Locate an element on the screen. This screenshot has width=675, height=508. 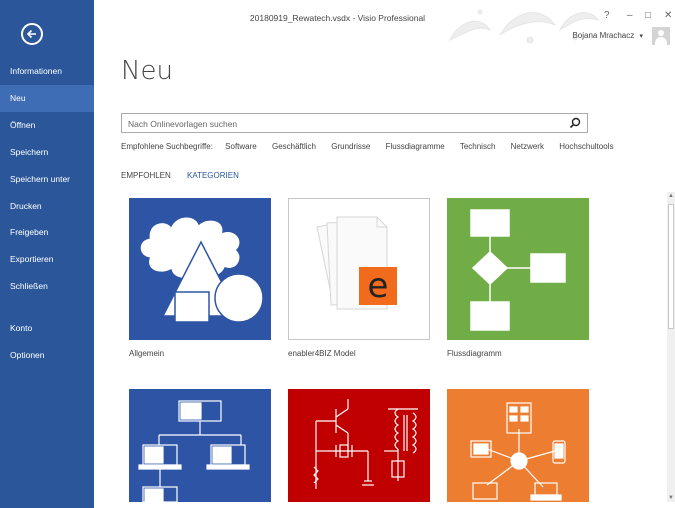
template-tile-network is located at coordinates (200, 445).